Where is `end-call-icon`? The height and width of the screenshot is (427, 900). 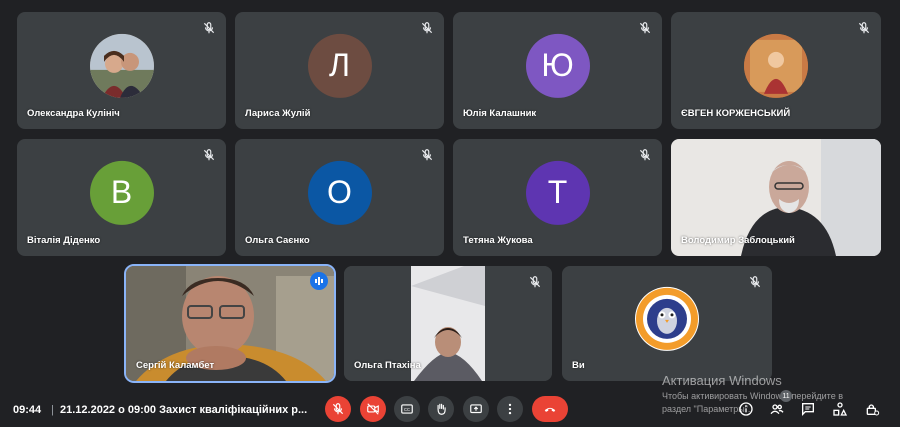 end-call-icon is located at coordinates (550, 409).